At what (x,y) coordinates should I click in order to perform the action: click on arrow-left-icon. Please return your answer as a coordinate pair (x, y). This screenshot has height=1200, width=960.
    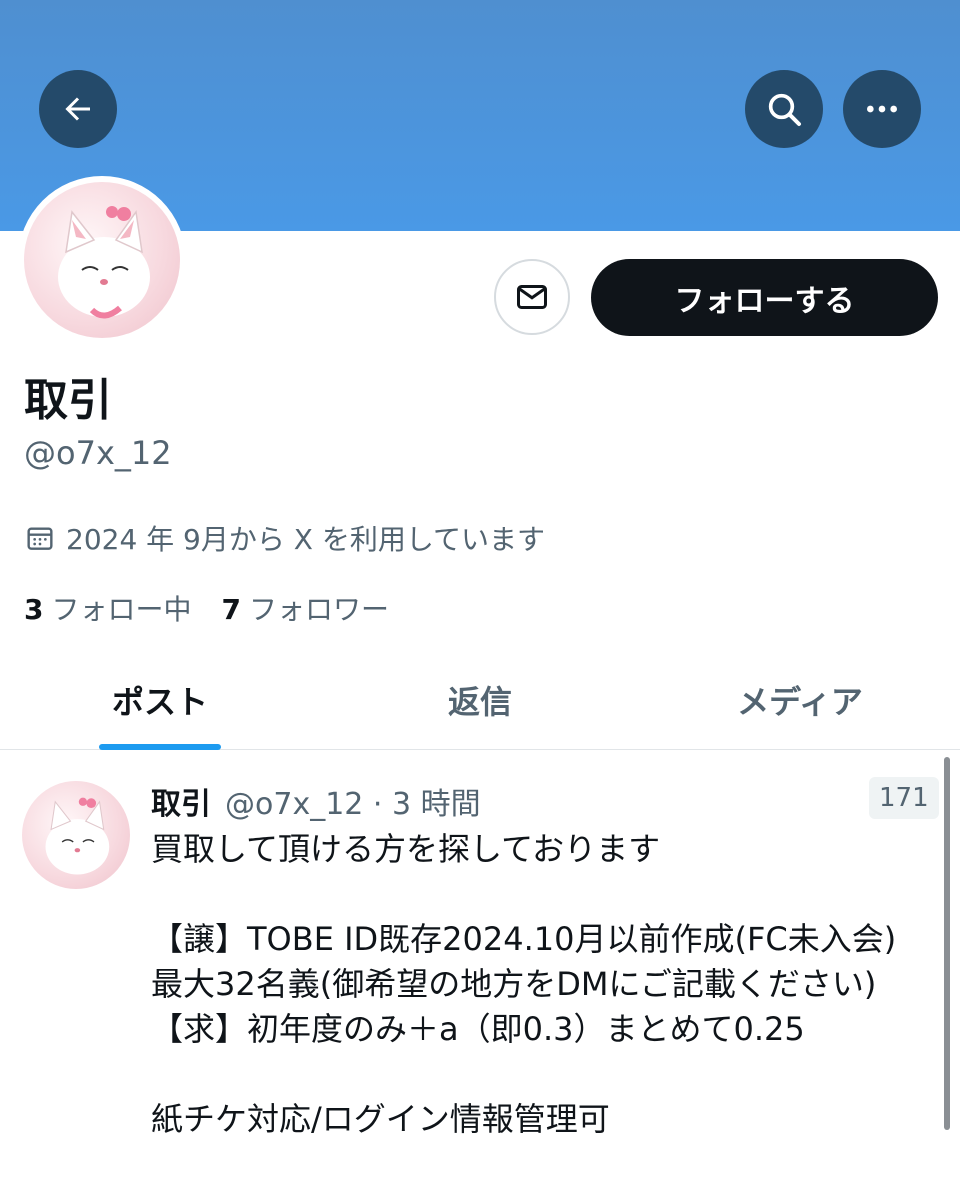
    Looking at the image, I should click on (77, 109).